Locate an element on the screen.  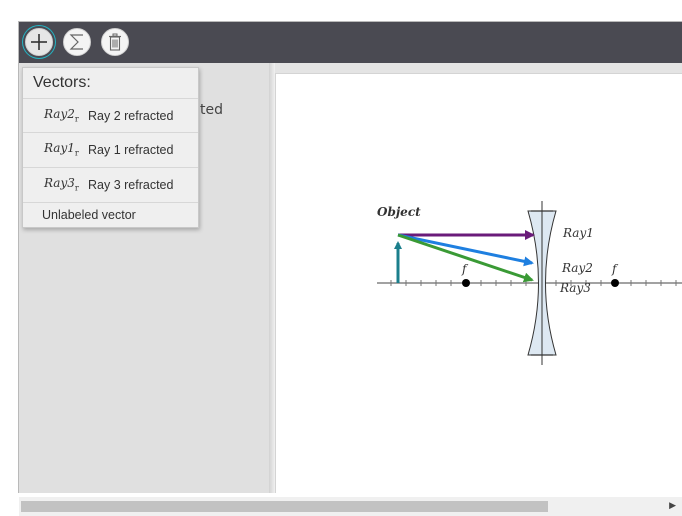
scroll-right-arrow-icon: ▶ is located at coordinates (672, 506).